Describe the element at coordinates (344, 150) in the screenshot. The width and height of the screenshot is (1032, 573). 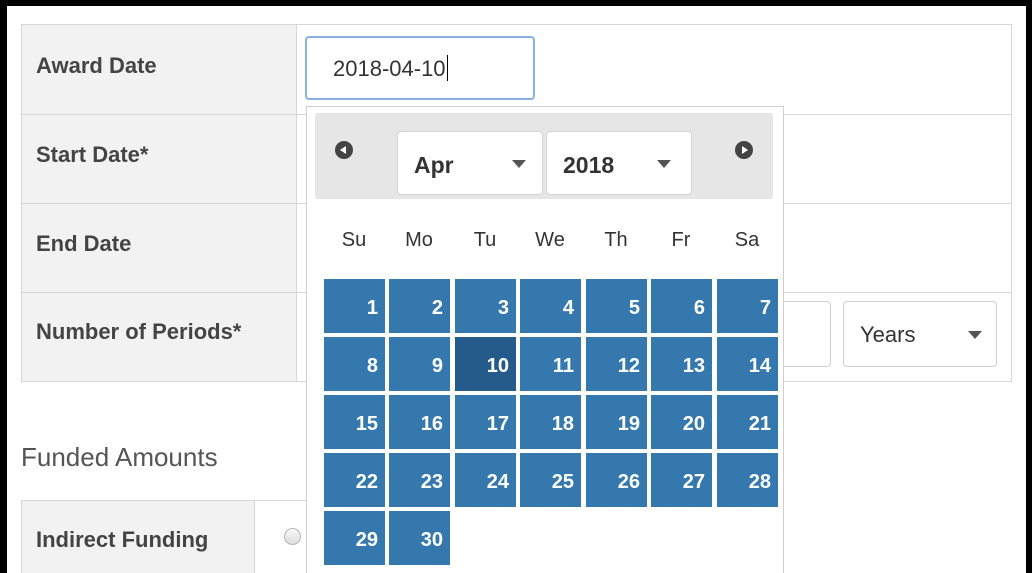
I see `prev-month-icon` at that location.